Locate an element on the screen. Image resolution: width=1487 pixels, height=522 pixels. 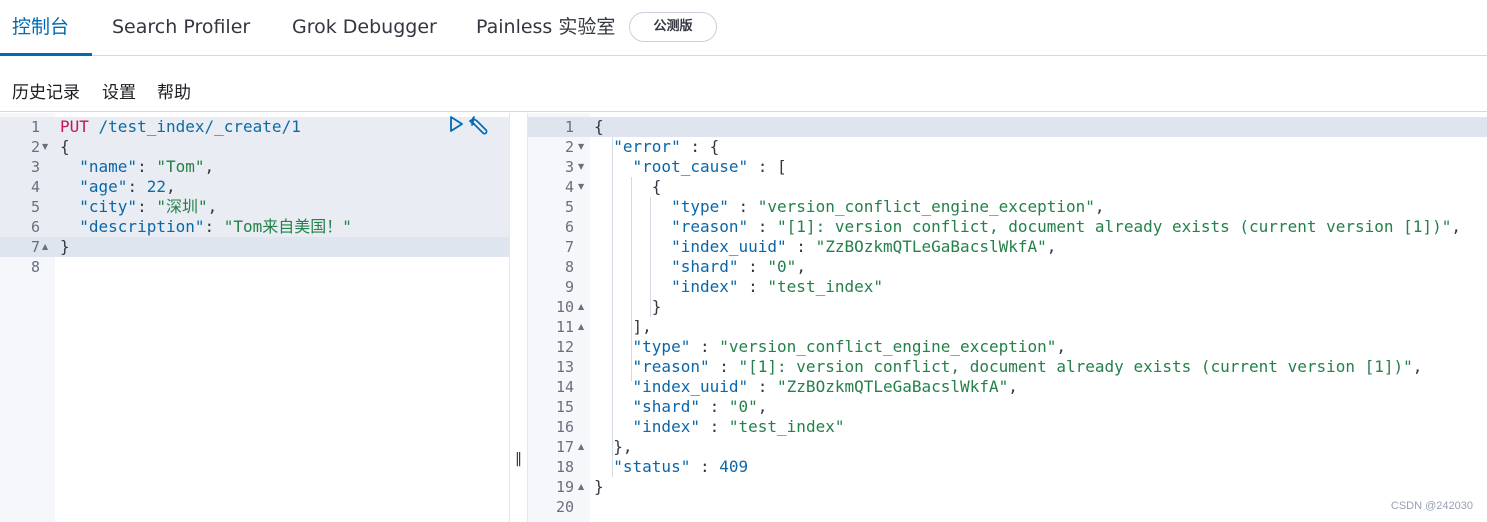
tab-search-profiler: Search Profiler is located at coordinates (181, 28).